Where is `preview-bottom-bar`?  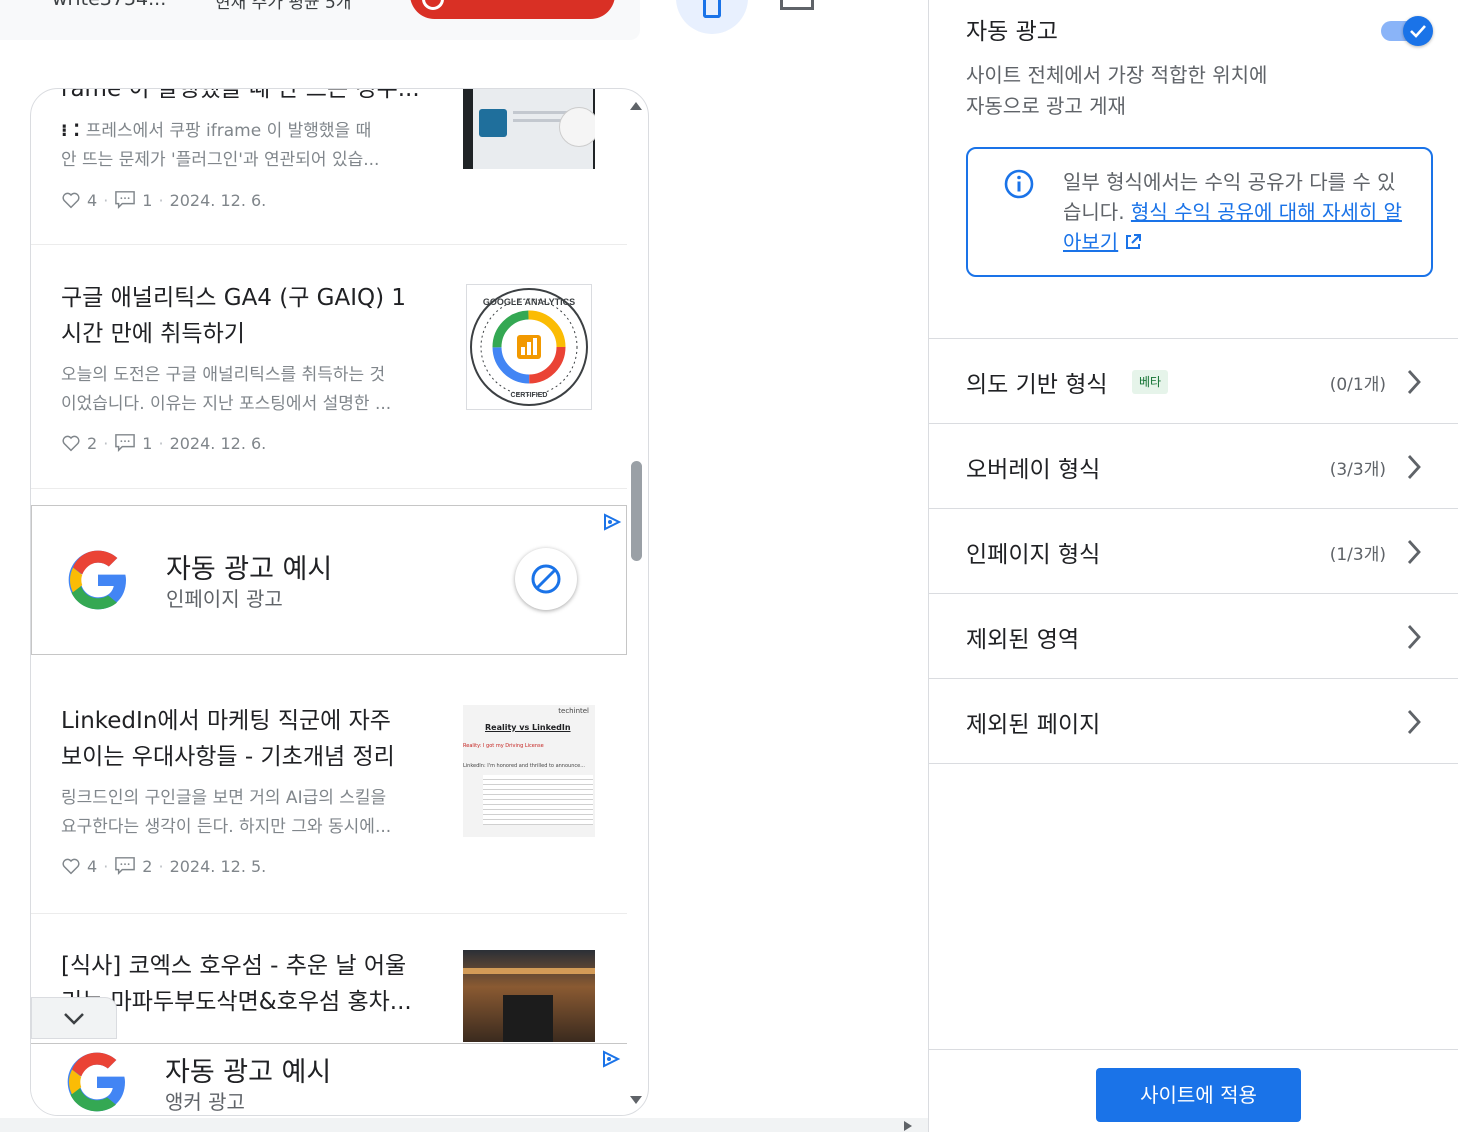
preview-bottom-bar is located at coordinates (464, 1125).